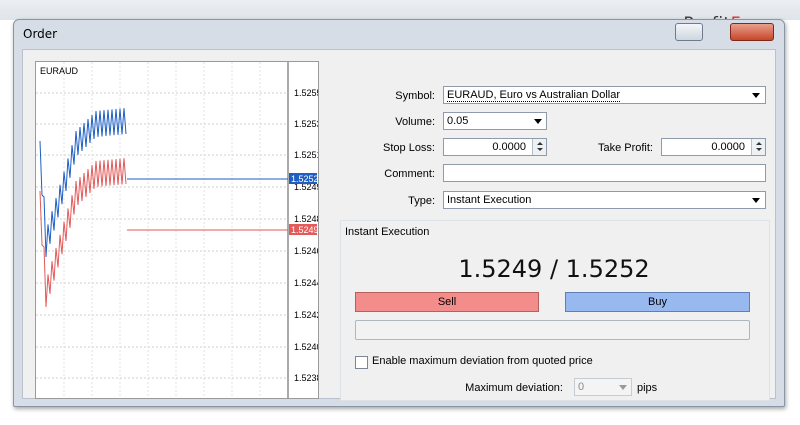 The image size is (800, 425). What do you see at coordinates (647, 388) in the screenshot?
I see `pips-label: pips` at bounding box center [647, 388].